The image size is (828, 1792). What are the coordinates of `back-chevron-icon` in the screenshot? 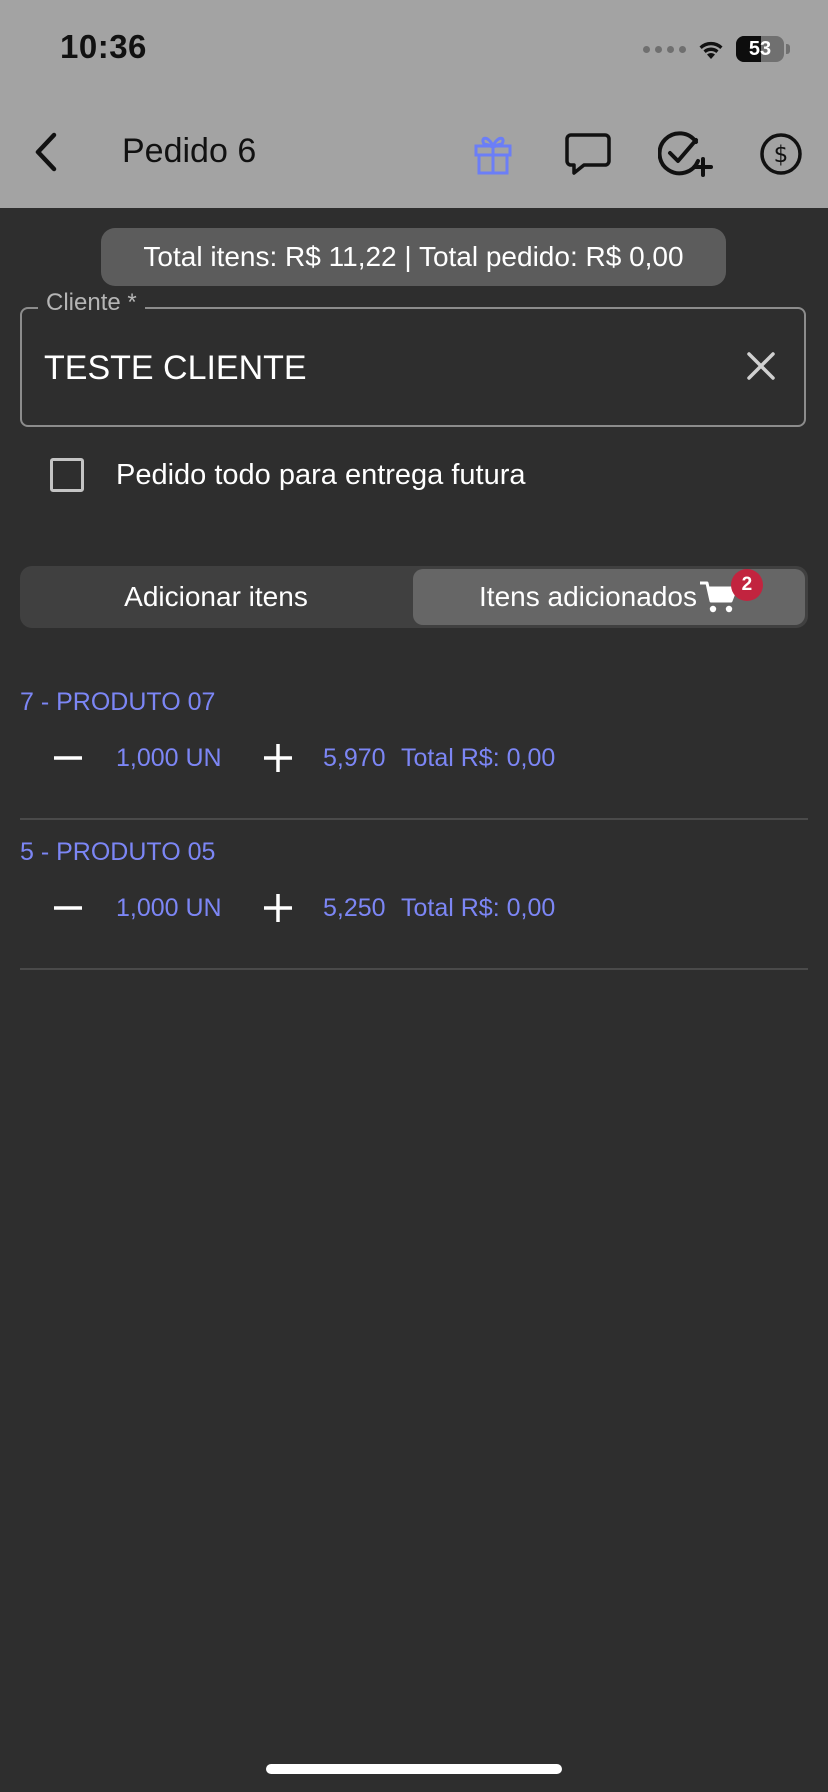 It's located at (46, 152).